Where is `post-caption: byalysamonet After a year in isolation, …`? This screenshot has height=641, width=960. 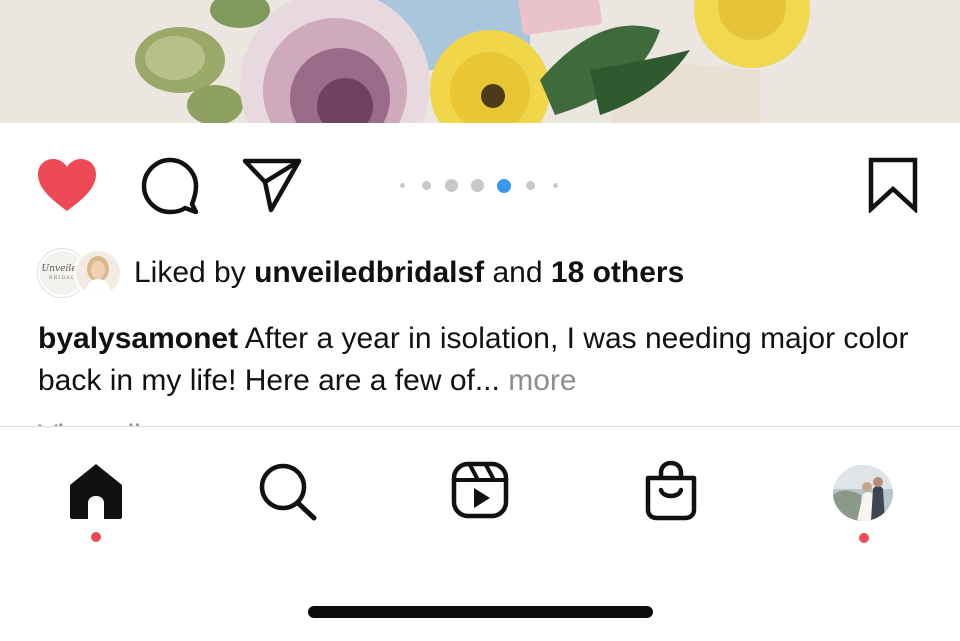
post-caption: byalysamonet After a year in isolation, … is located at coordinates (483, 360).